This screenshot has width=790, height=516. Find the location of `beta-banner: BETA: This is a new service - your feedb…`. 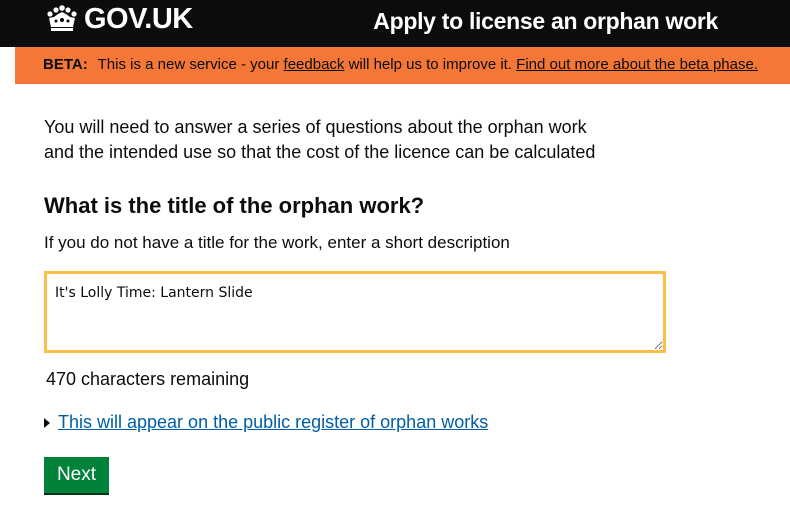

beta-banner: BETA: This is a new service - your feedb… is located at coordinates (402, 65).